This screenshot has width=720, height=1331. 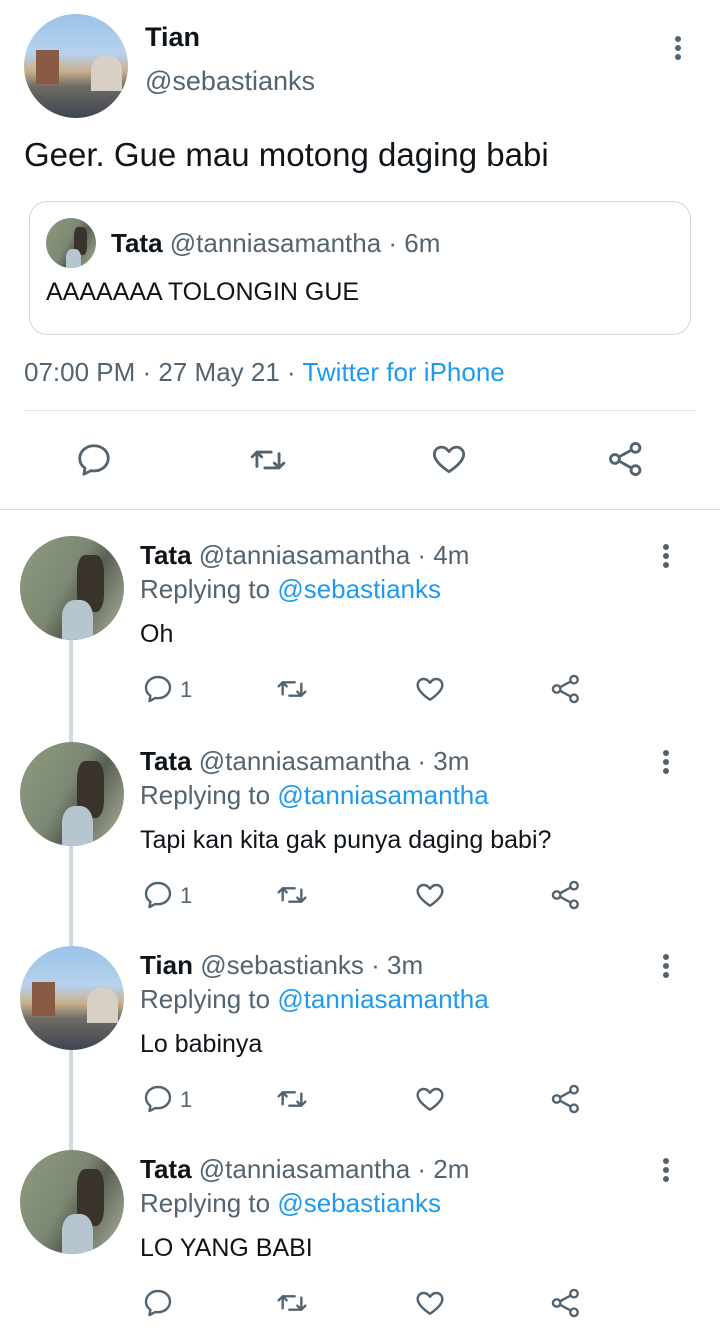 I want to click on quote-avatar, so click(x=71, y=243).